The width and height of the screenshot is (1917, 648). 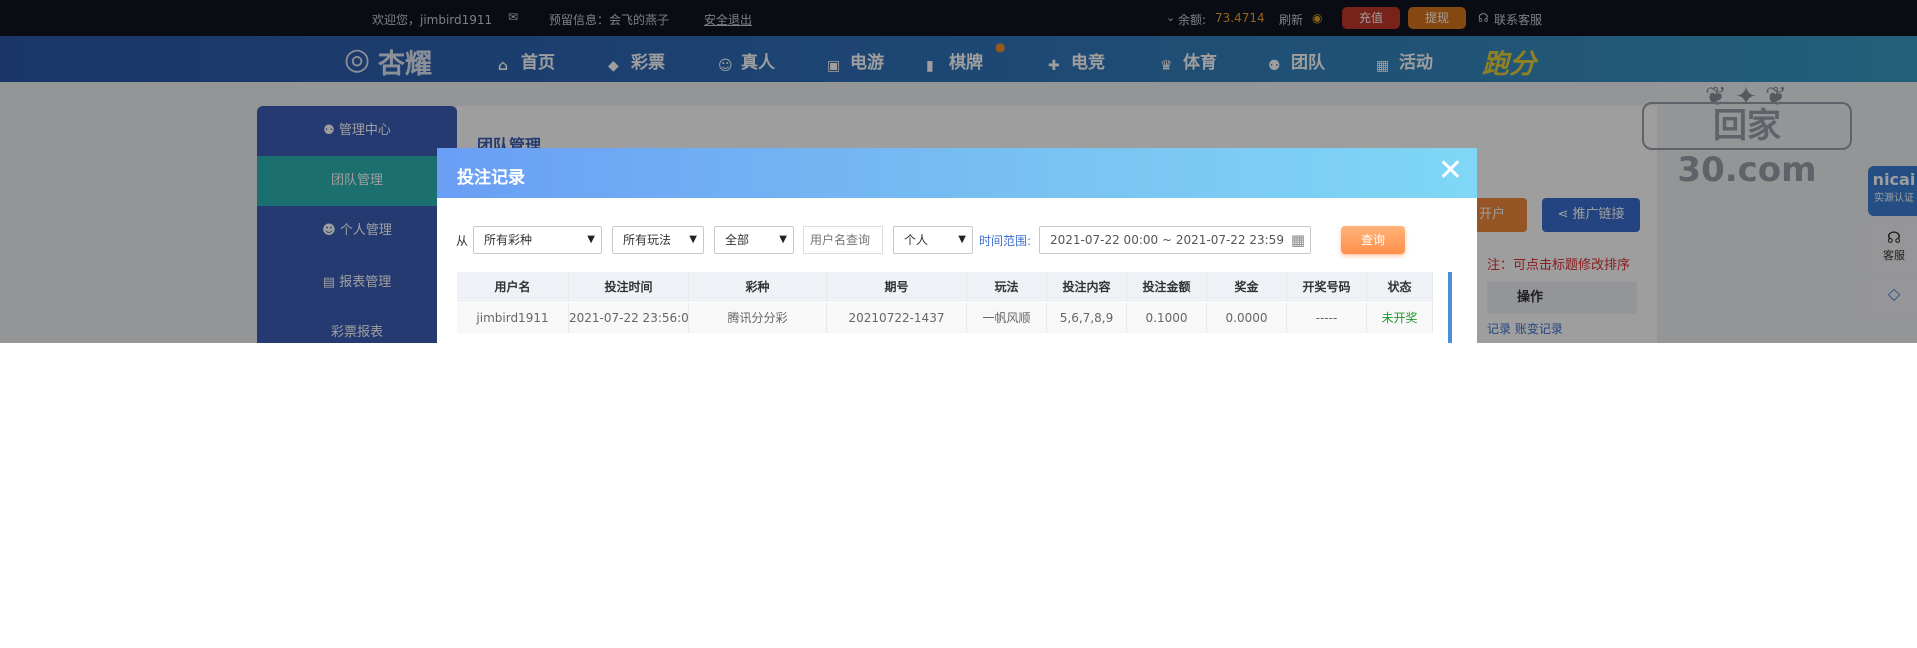 I want to click on scrollbar, so click(x=1450, y=307).